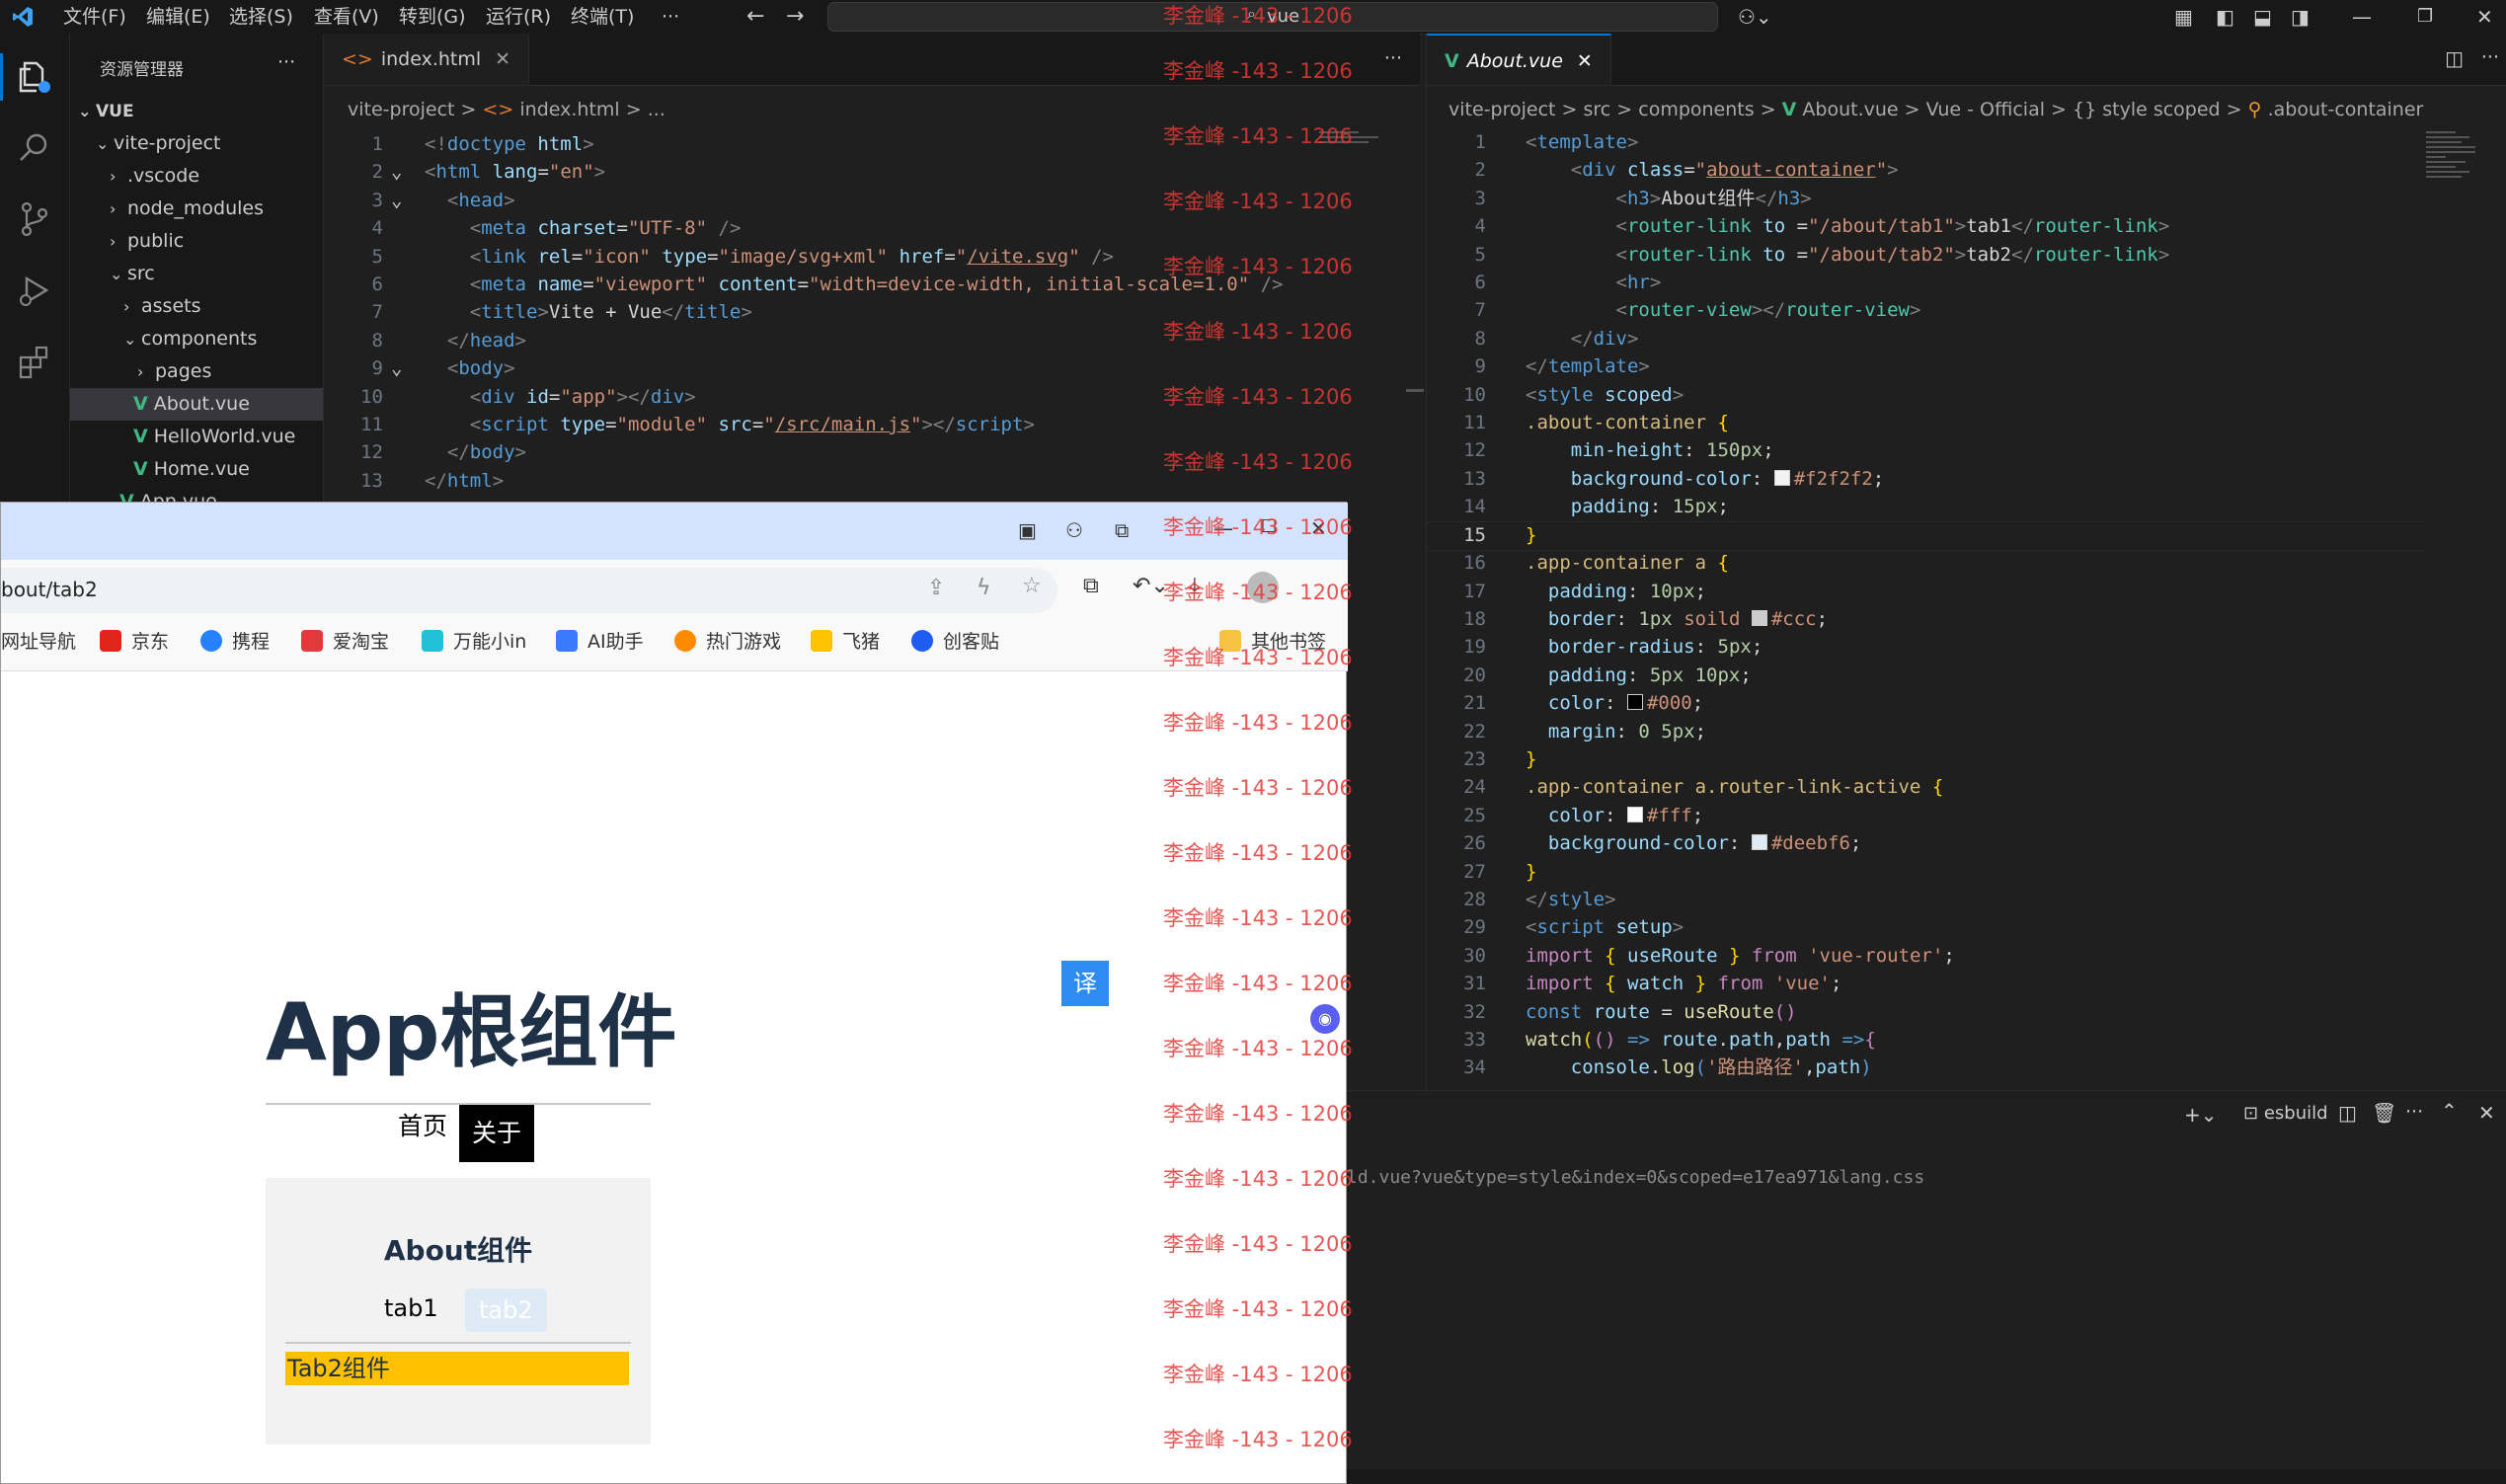 This screenshot has width=2506, height=1484. Describe the element at coordinates (2486, 1113) in the screenshot. I see `close-panel-icon: ✕` at that location.